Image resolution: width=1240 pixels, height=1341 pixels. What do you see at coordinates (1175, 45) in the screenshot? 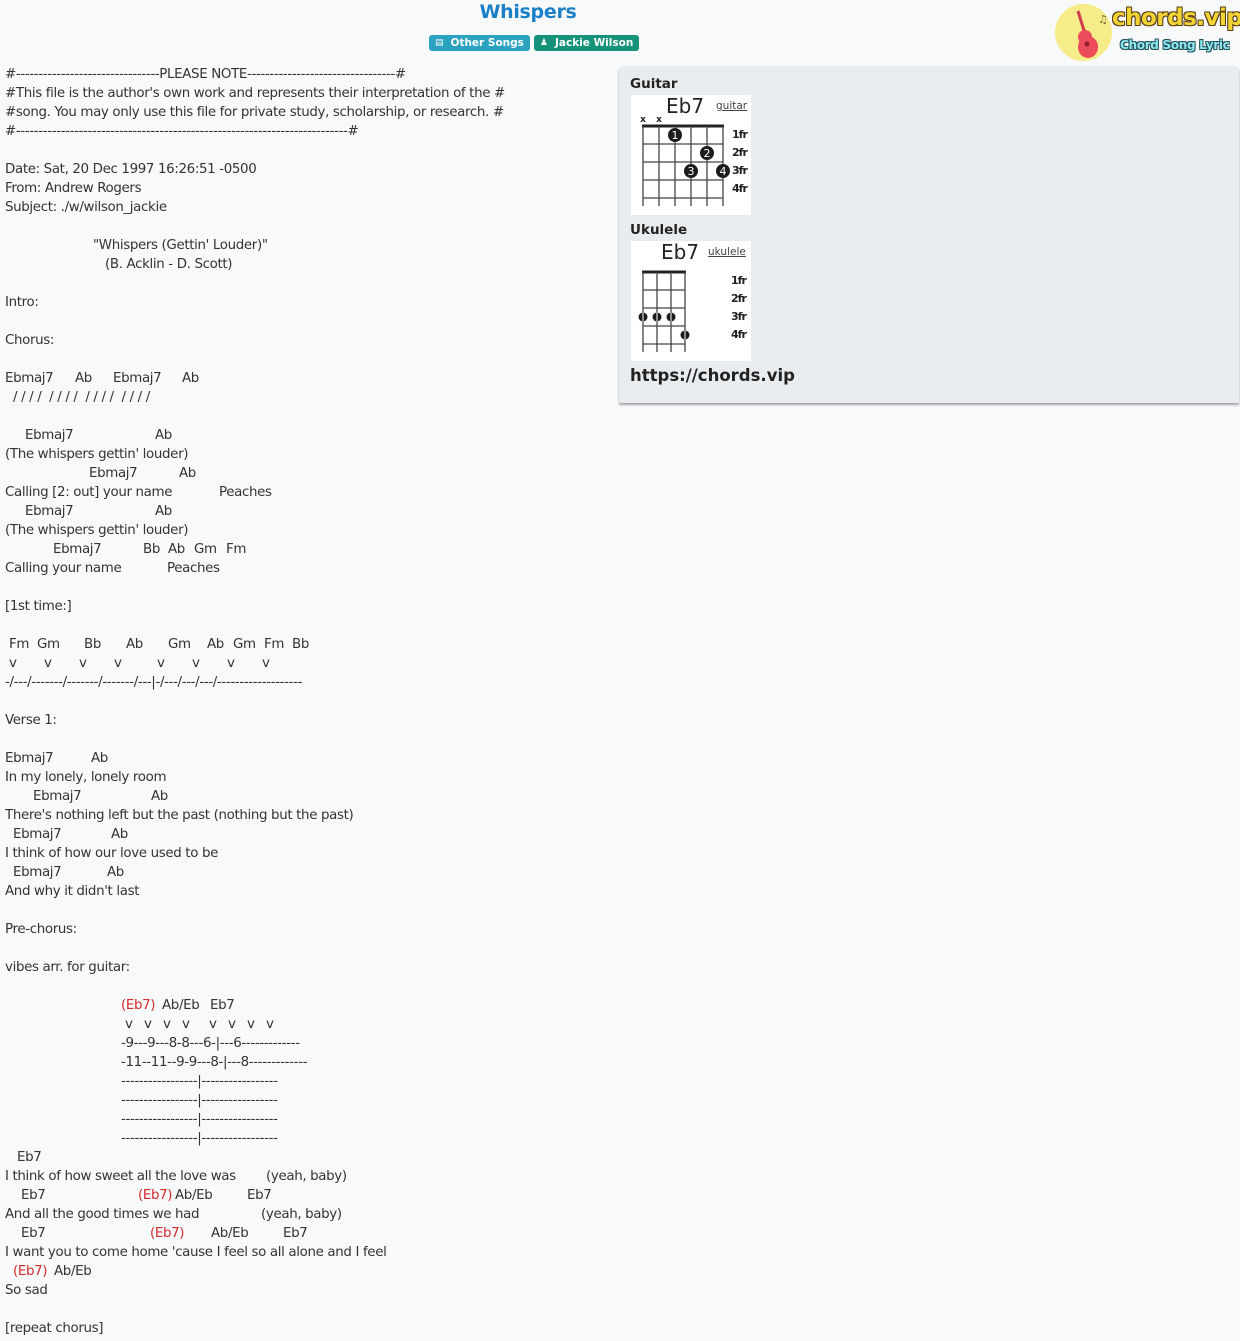
I see `logo-tagline: Chord Song Lyric` at bounding box center [1175, 45].